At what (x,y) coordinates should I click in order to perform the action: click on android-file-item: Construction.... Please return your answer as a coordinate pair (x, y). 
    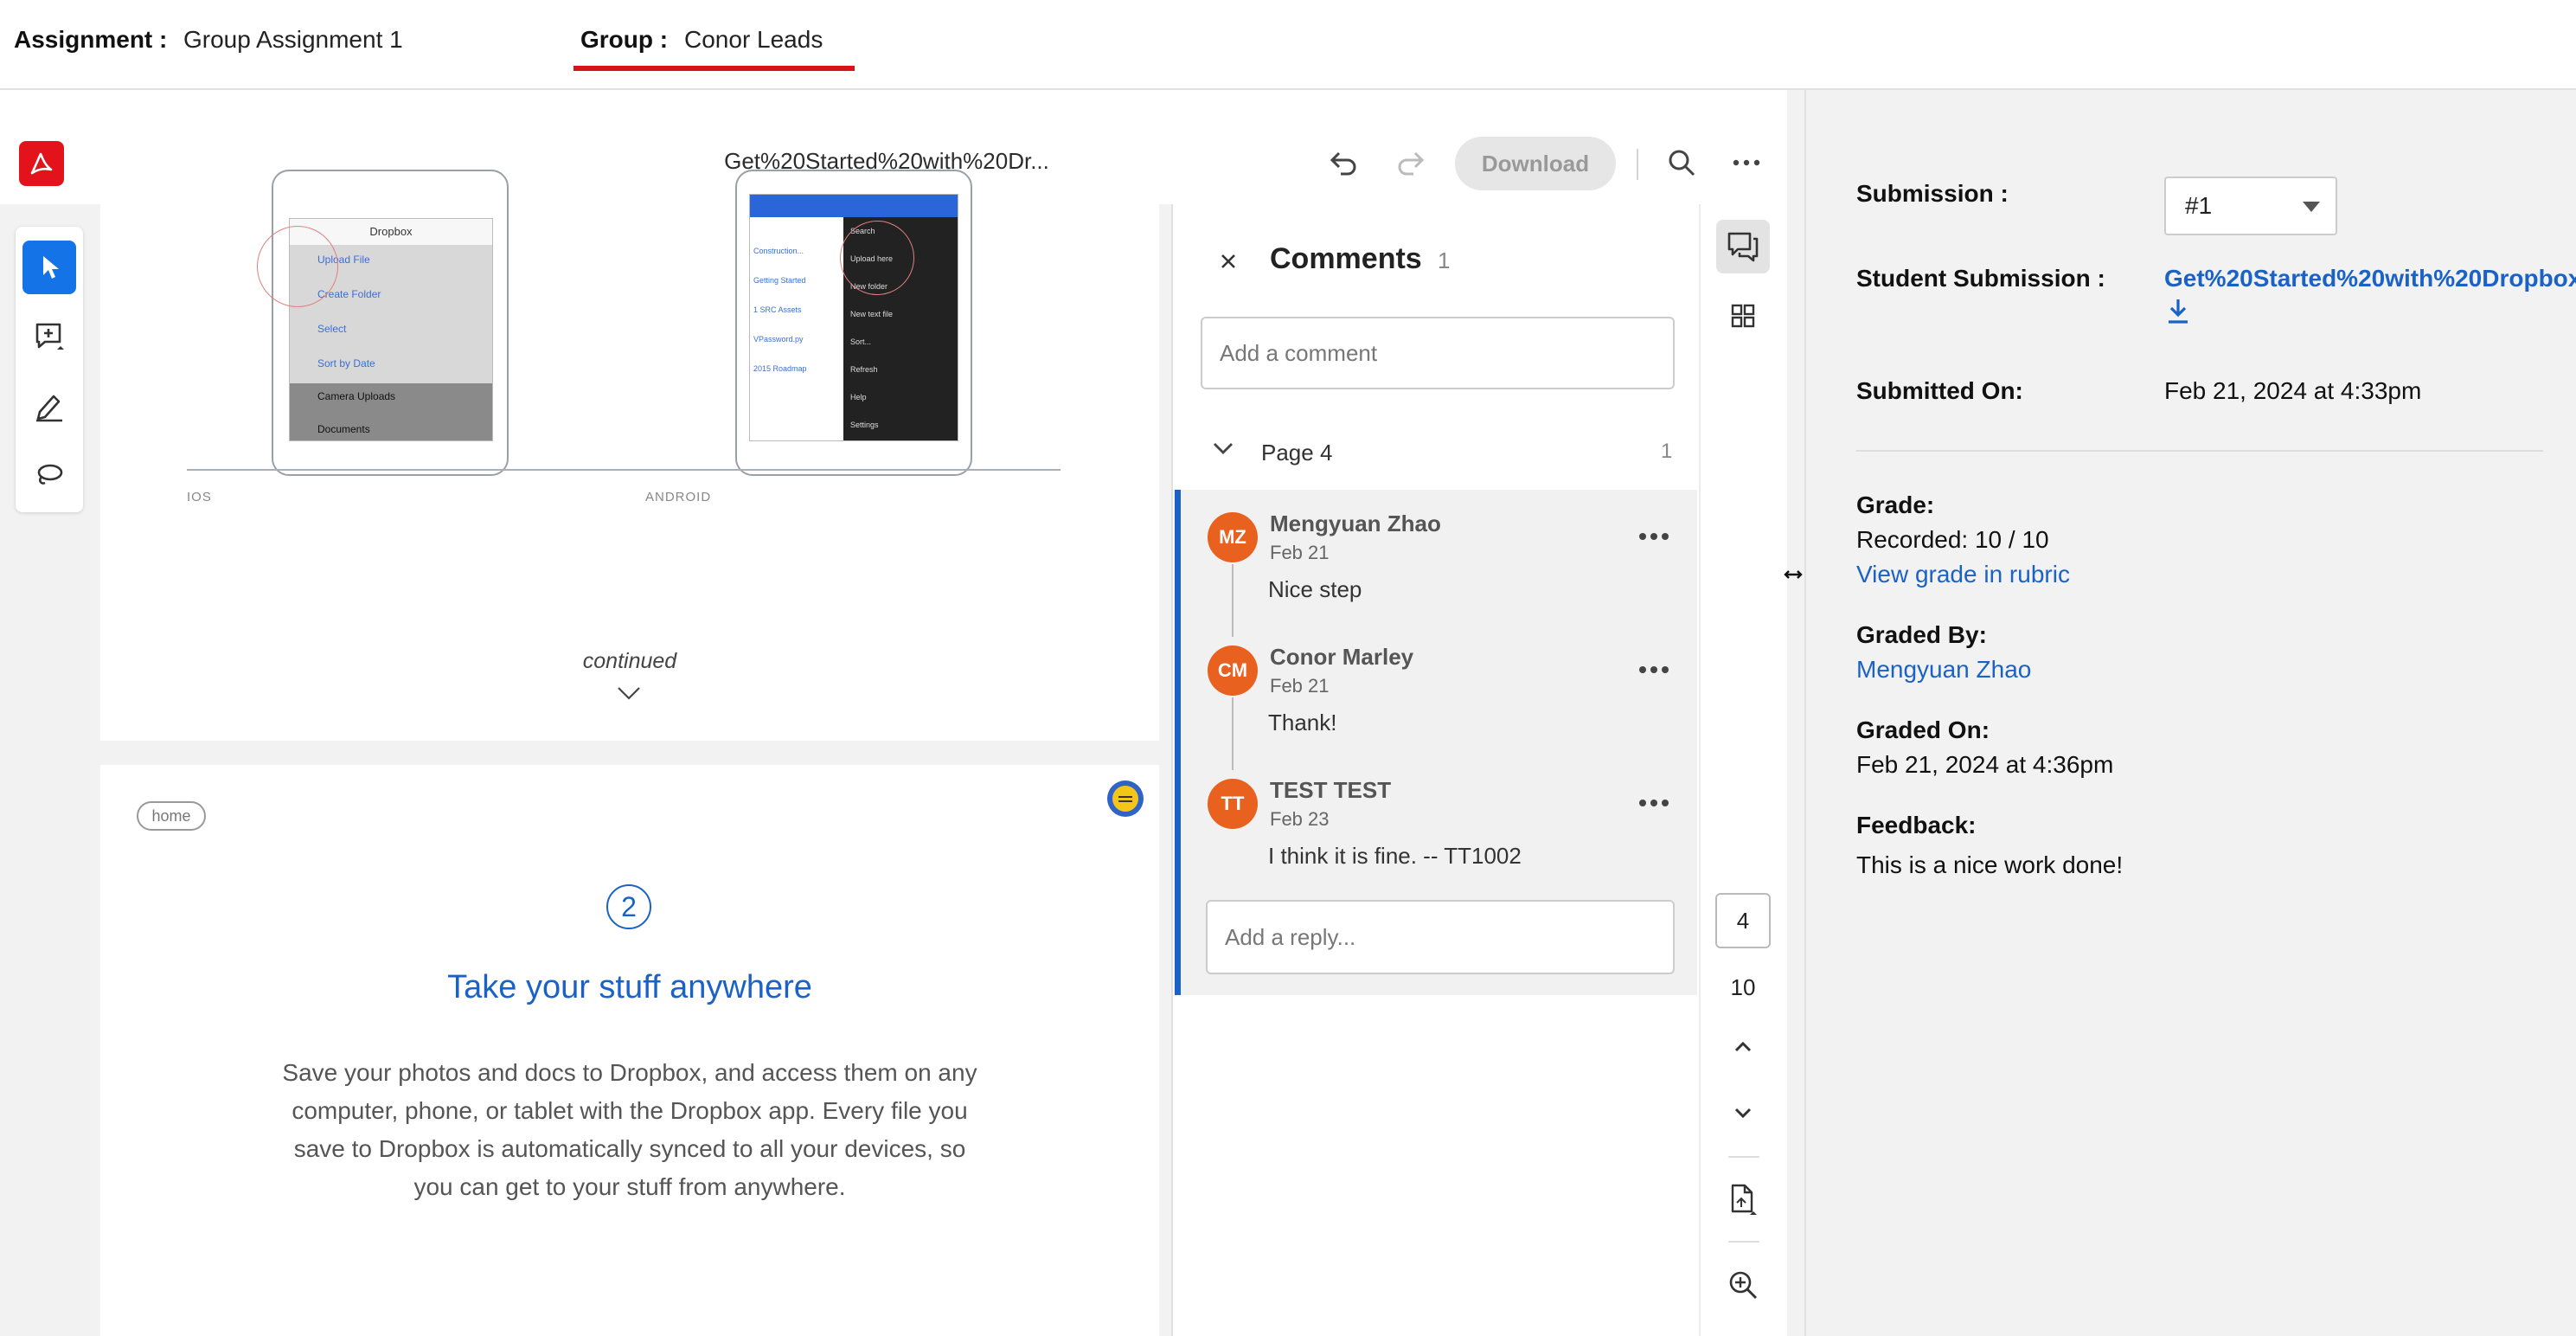
    Looking at the image, I should click on (778, 251).